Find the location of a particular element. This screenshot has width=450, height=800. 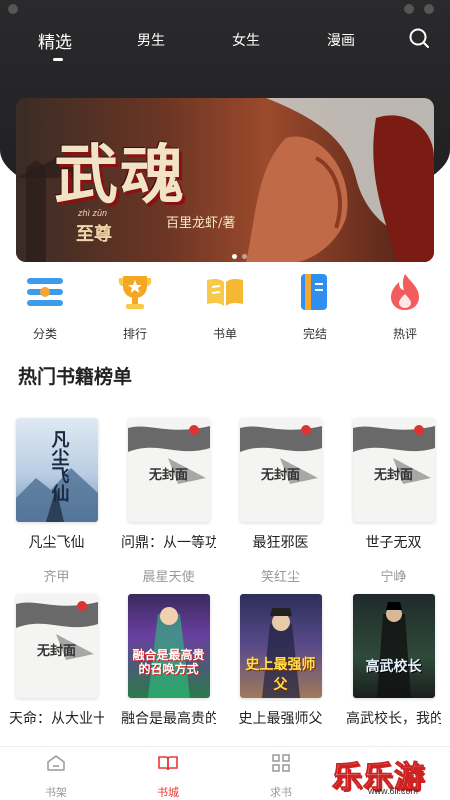

category-hot-reviews: 热评 is located at coordinates (405, 307).